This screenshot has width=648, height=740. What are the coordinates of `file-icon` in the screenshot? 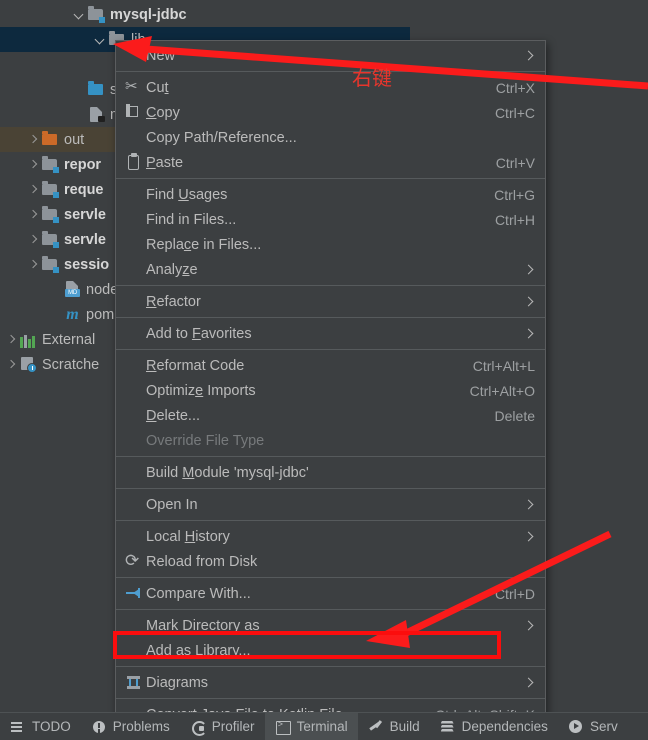 It's located at (96, 114).